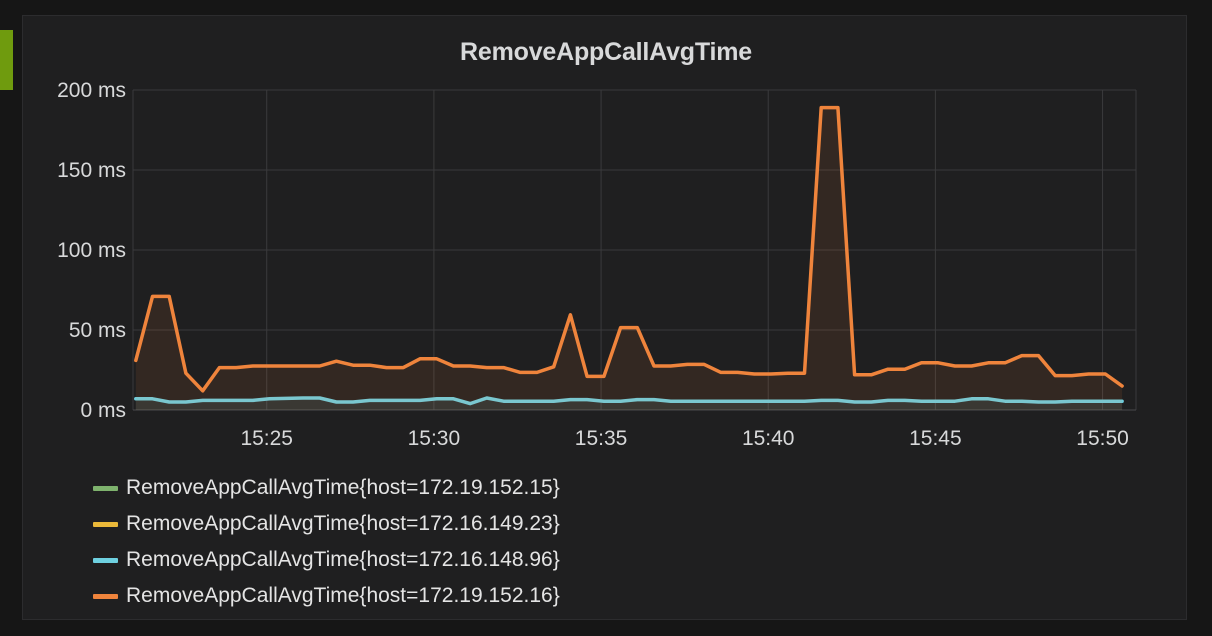 The width and height of the screenshot is (1212, 636). What do you see at coordinates (1102, 438) in the screenshot?
I see `x-tick-label: 15:50` at bounding box center [1102, 438].